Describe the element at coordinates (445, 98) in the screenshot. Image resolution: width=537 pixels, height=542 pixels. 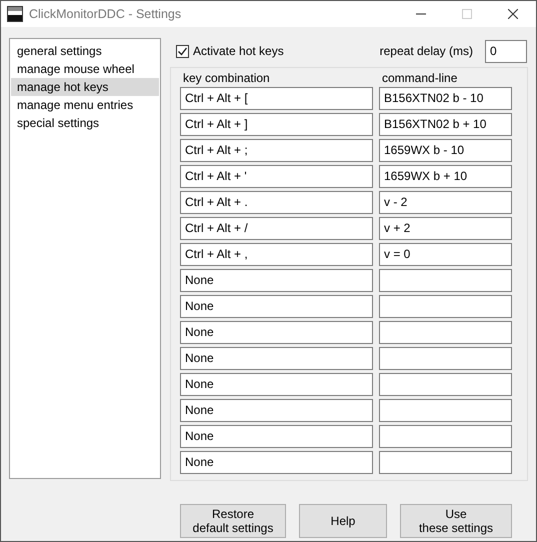
I see `command-line-field: B156XTN02 b - 10` at that location.